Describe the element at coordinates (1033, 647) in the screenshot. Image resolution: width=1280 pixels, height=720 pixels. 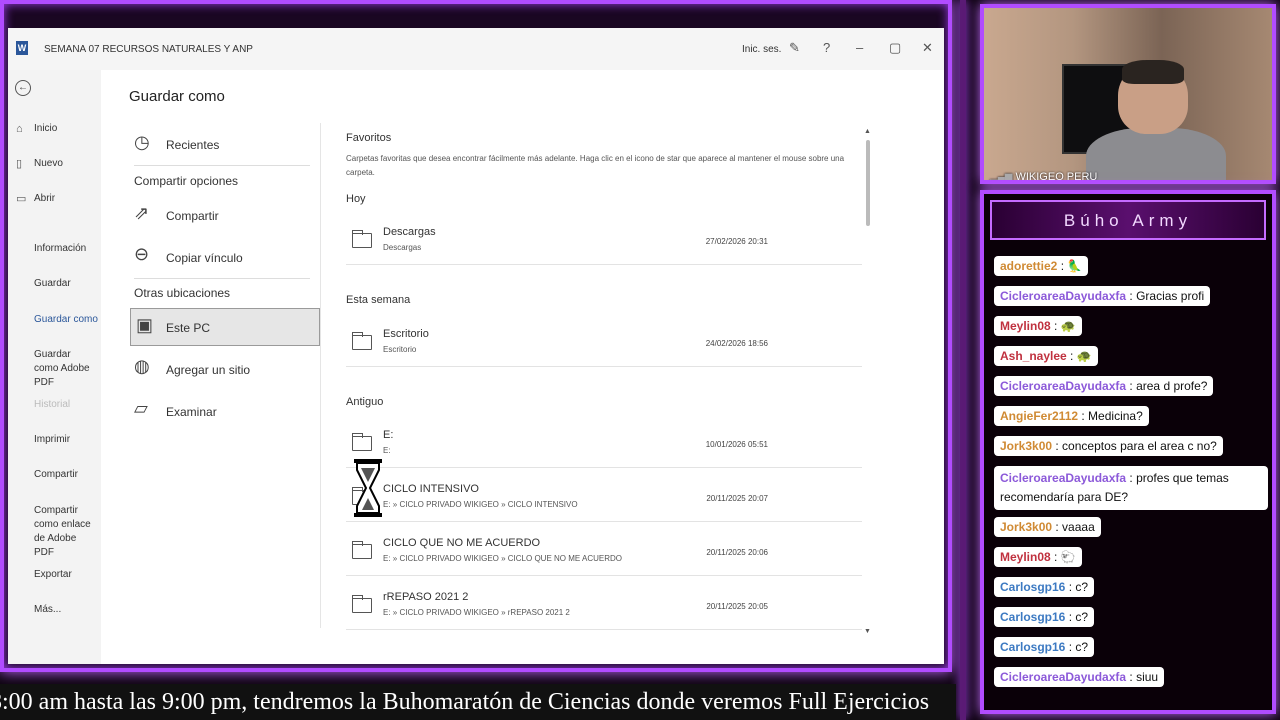
I see `chat-username: Carlosgp16` at that location.